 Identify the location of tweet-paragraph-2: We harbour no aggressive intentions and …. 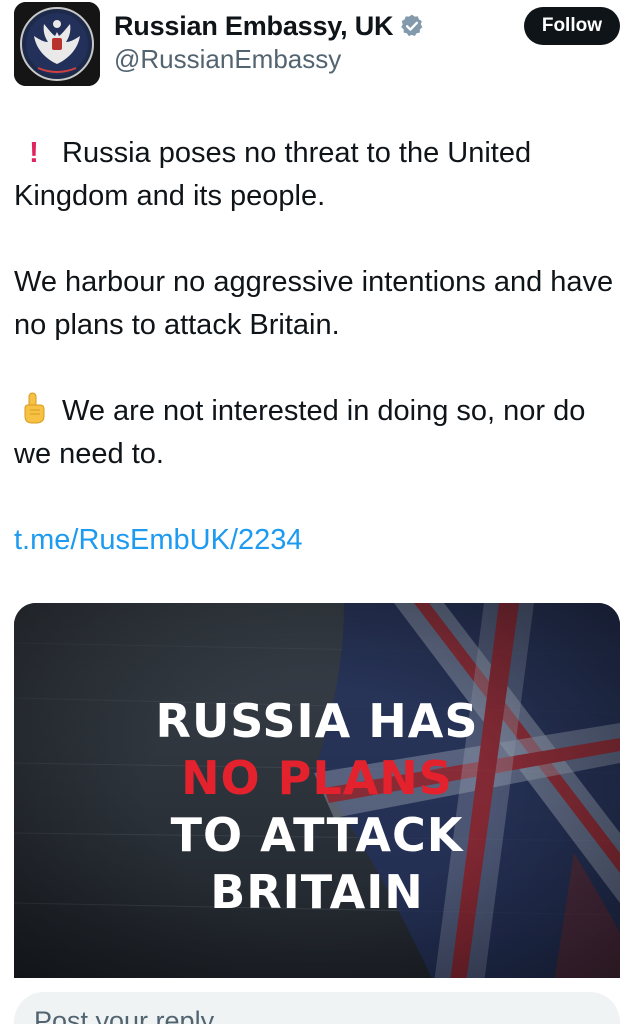
(314, 303).